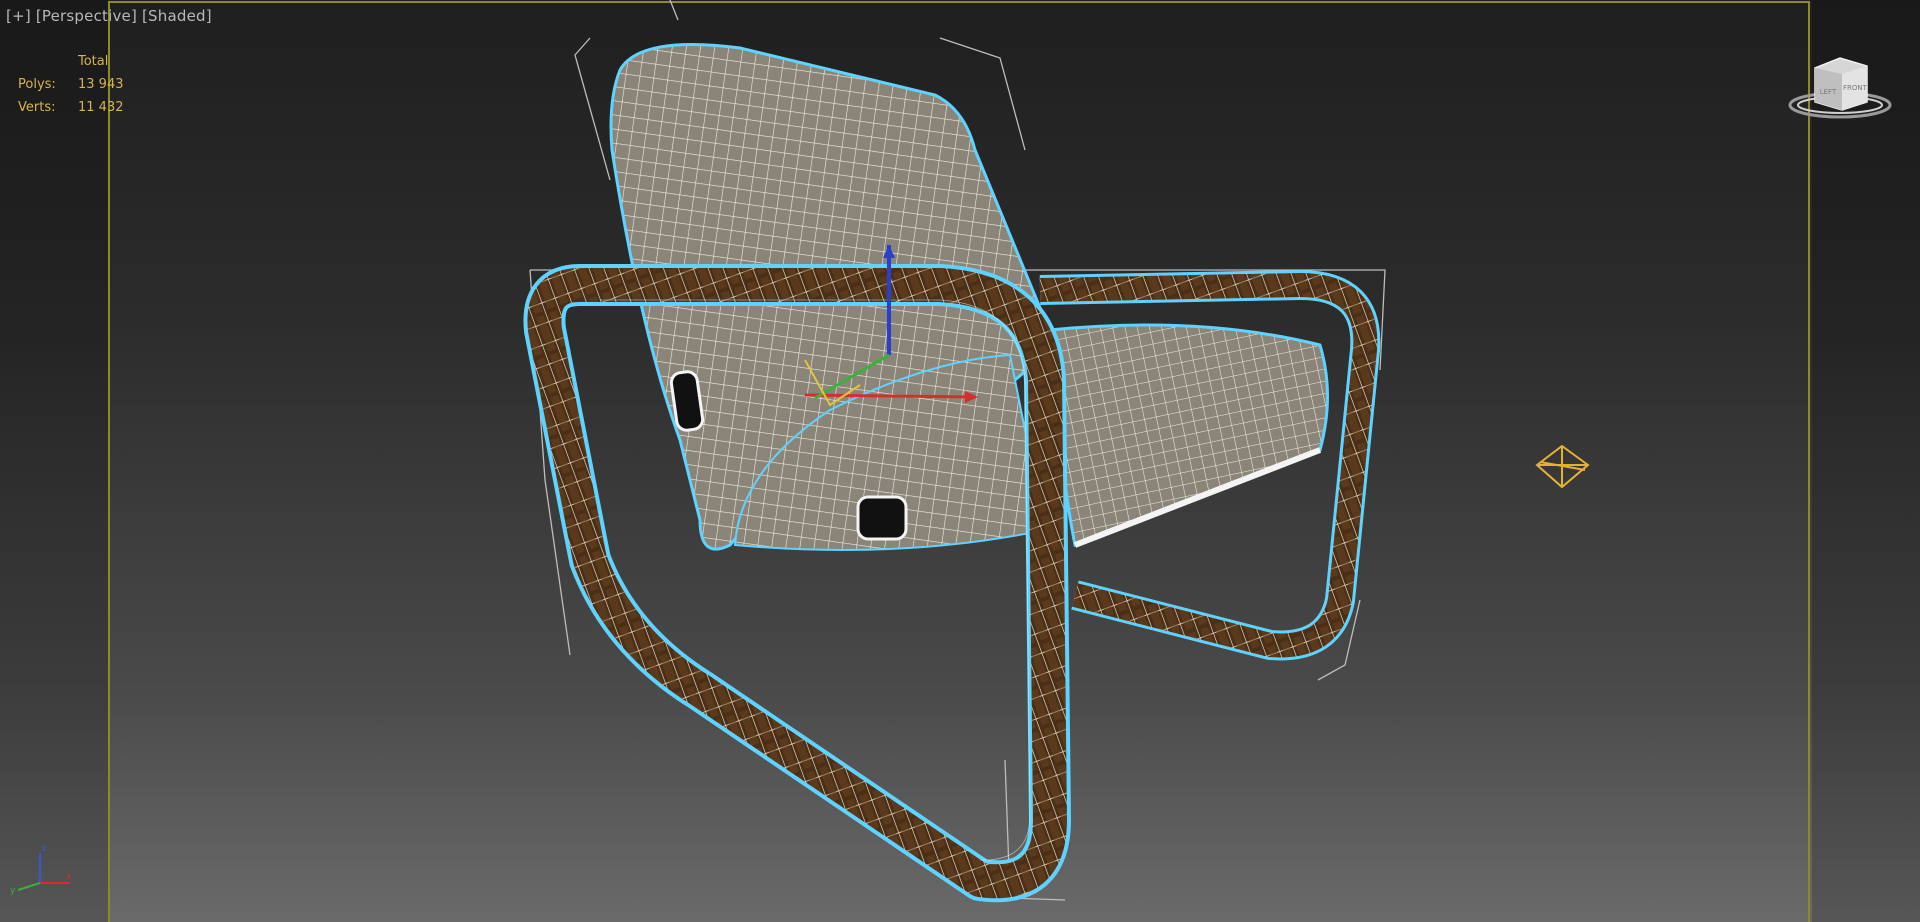 The width and height of the screenshot is (1920, 922). I want to click on world-axis-tripod-icon: z x y, so click(41, 869).